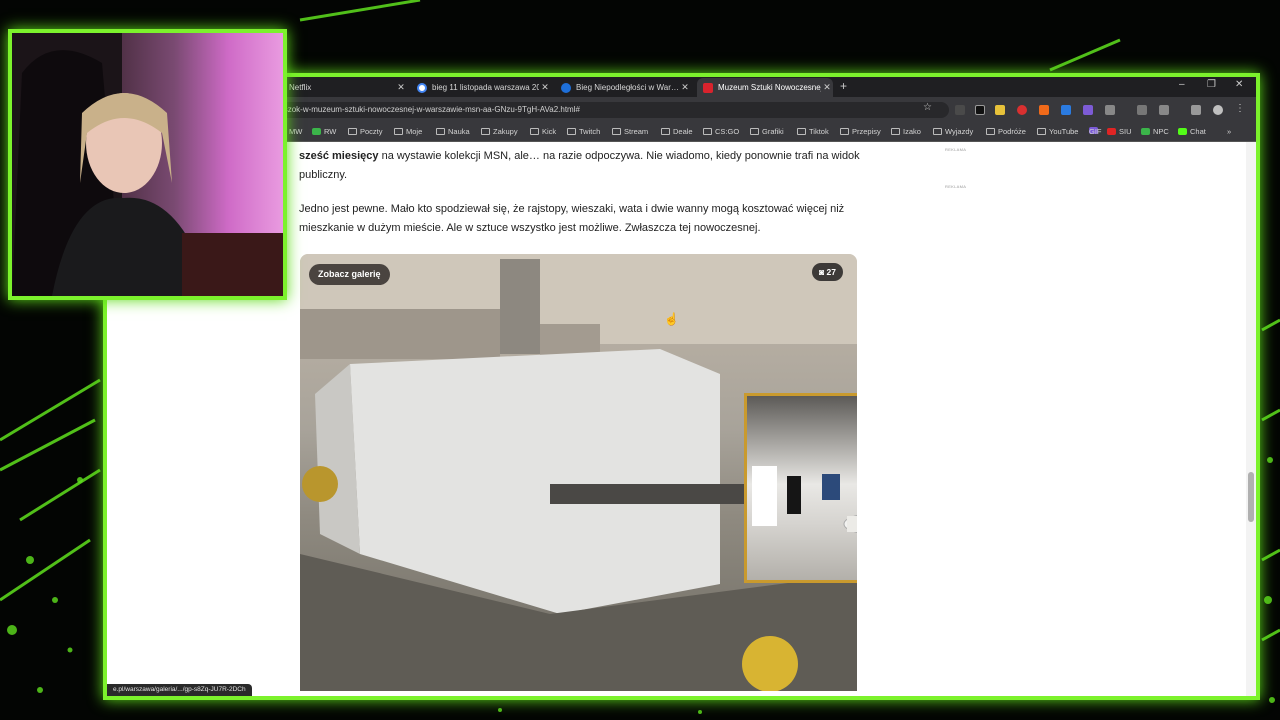 The width and height of the screenshot is (1280, 720). Describe the element at coordinates (345, 87) in the screenshot. I see `tab-netflix: Netflix ✕` at that location.